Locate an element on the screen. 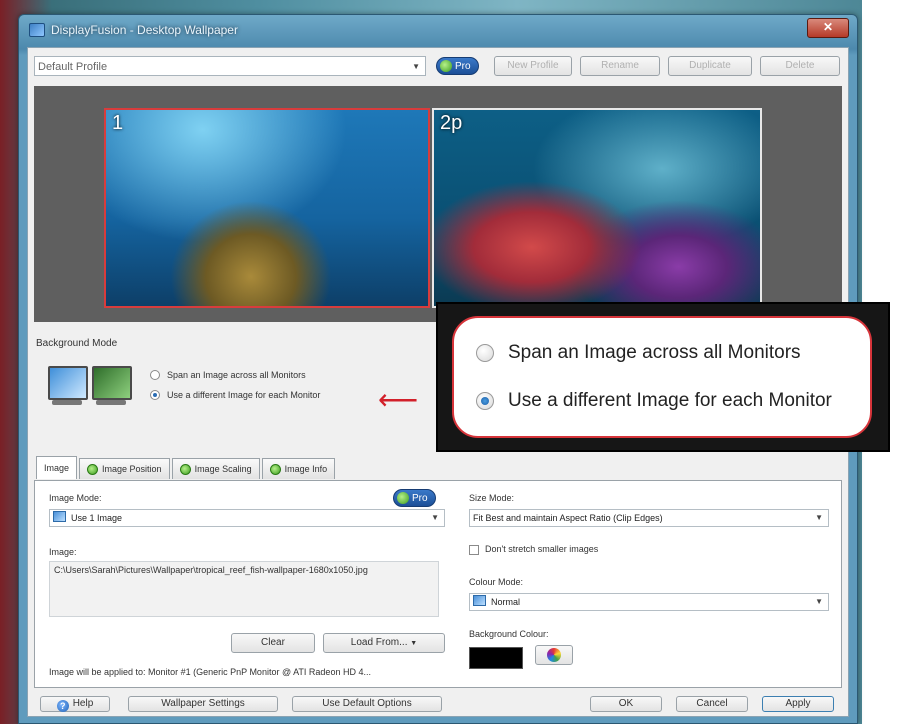  tab-image-scaling: Image Scaling is located at coordinates (215, 468).